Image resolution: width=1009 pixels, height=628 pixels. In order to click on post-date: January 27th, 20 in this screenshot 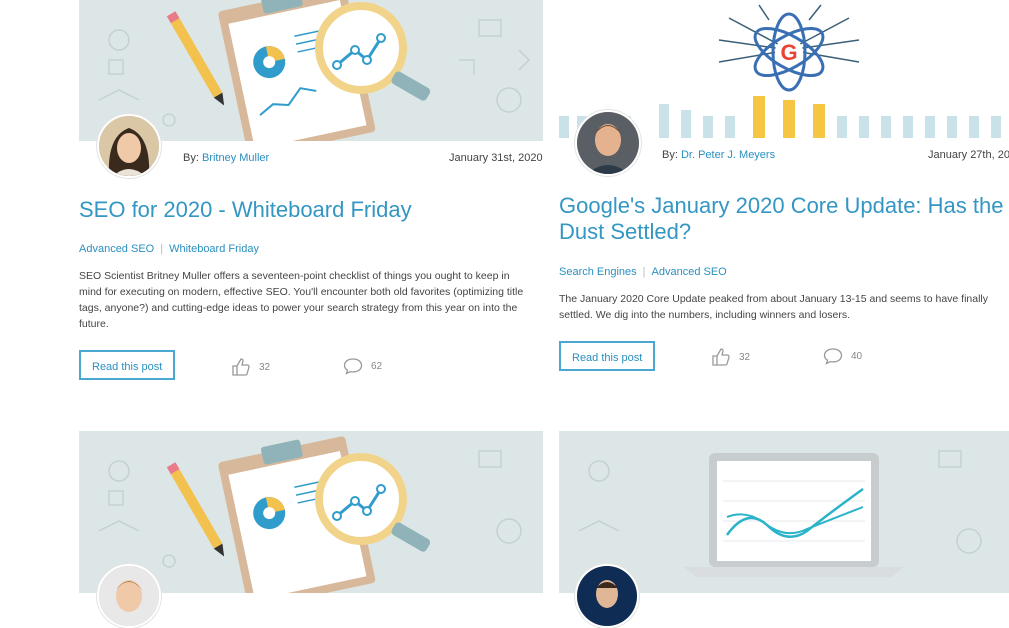, I will do `click(968, 155)`.